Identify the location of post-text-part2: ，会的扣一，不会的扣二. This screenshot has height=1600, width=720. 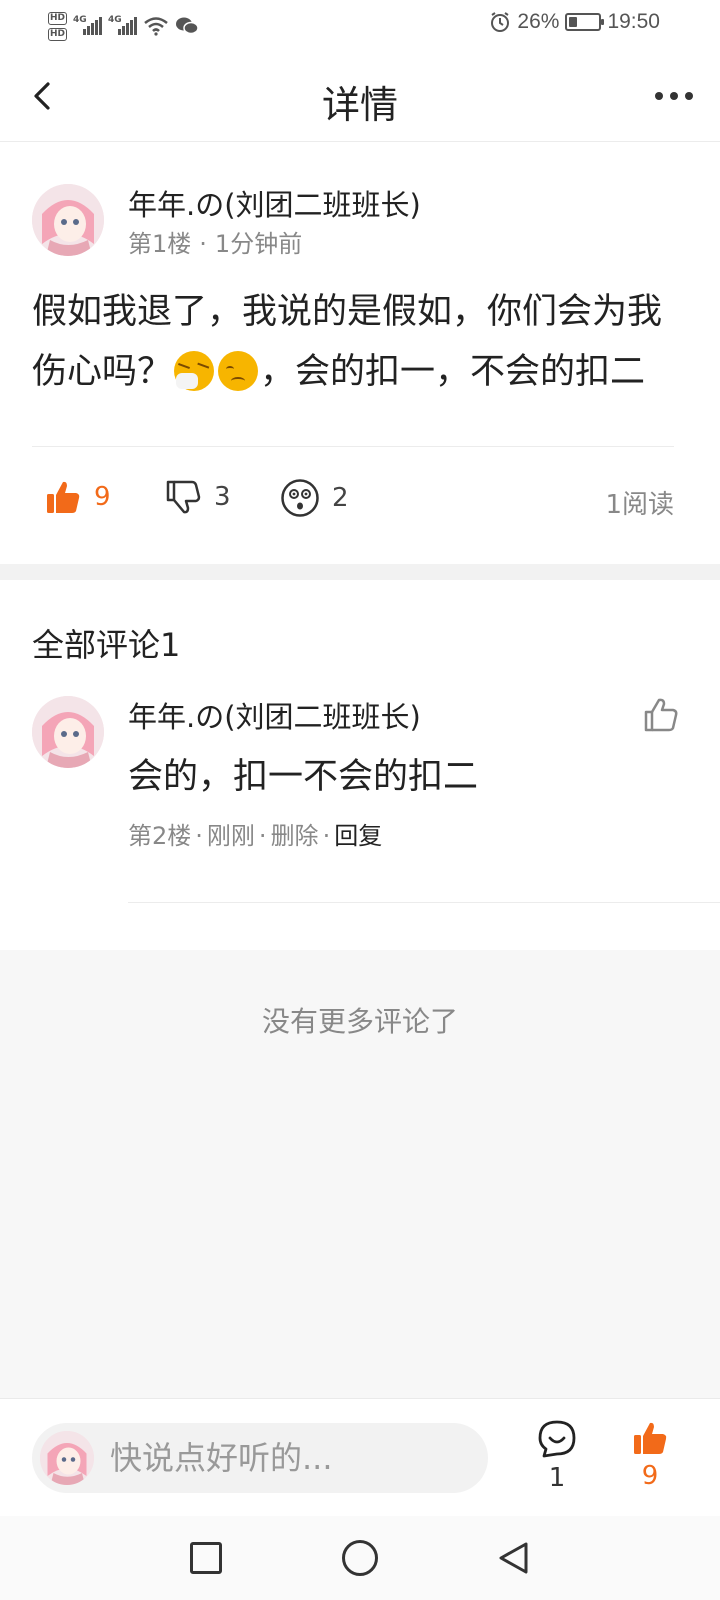
(453, 372).